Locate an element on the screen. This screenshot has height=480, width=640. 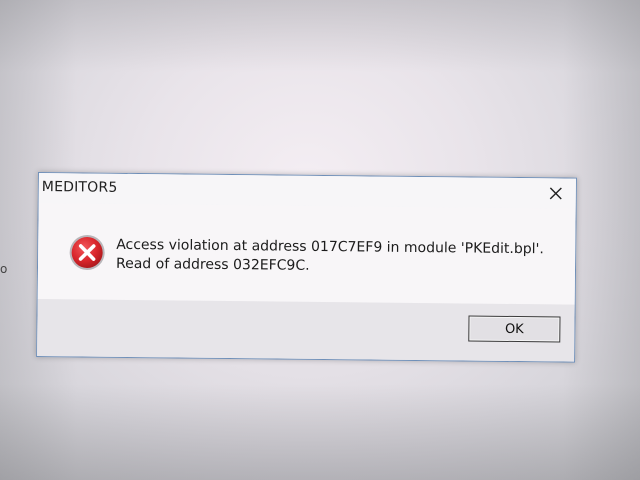
close-icon is located at coordinates (555, 193).